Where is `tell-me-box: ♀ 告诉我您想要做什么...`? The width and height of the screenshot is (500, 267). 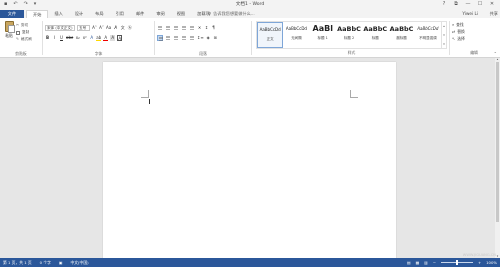 tell-me-box: ♀ 告诉我您想要做什么... is located at coordinates (231, 14).